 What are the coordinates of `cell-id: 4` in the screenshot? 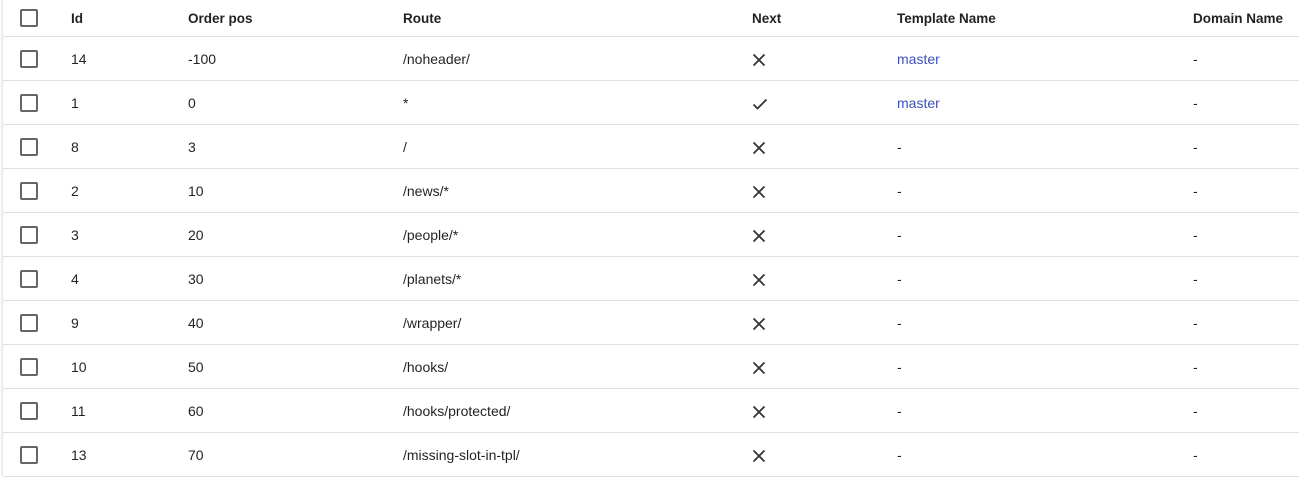 It's located at (129, 278).